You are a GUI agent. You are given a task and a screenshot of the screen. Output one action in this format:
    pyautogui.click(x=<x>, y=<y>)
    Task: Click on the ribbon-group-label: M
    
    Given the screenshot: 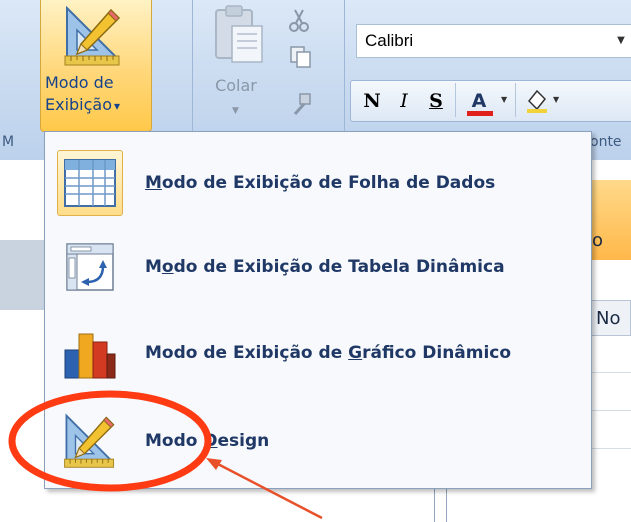 What is the action you would take?
    pyautogui.click(x=8, y=142)
    